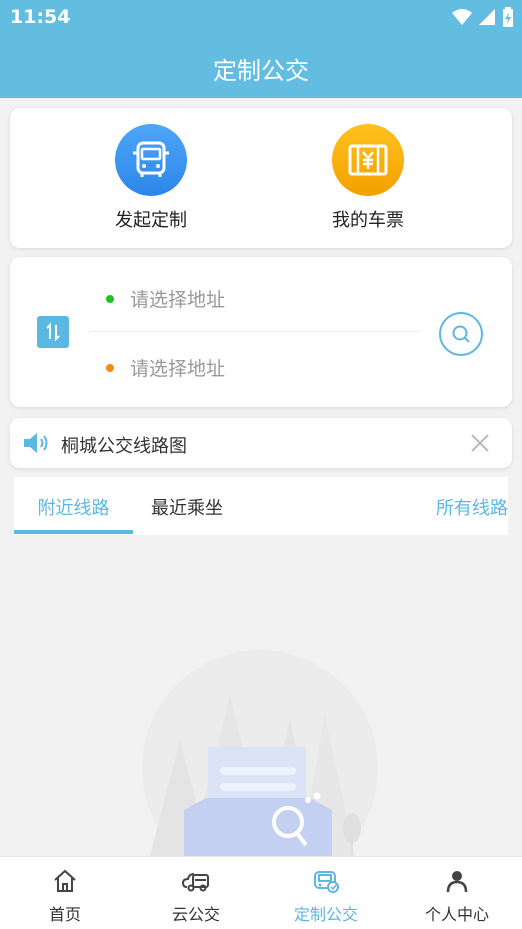 The height and width of the screenshot is (929, 522). Describe the element at coordinates (40, 17) in the screenshot. I see `status-time: 11:54` at that location.